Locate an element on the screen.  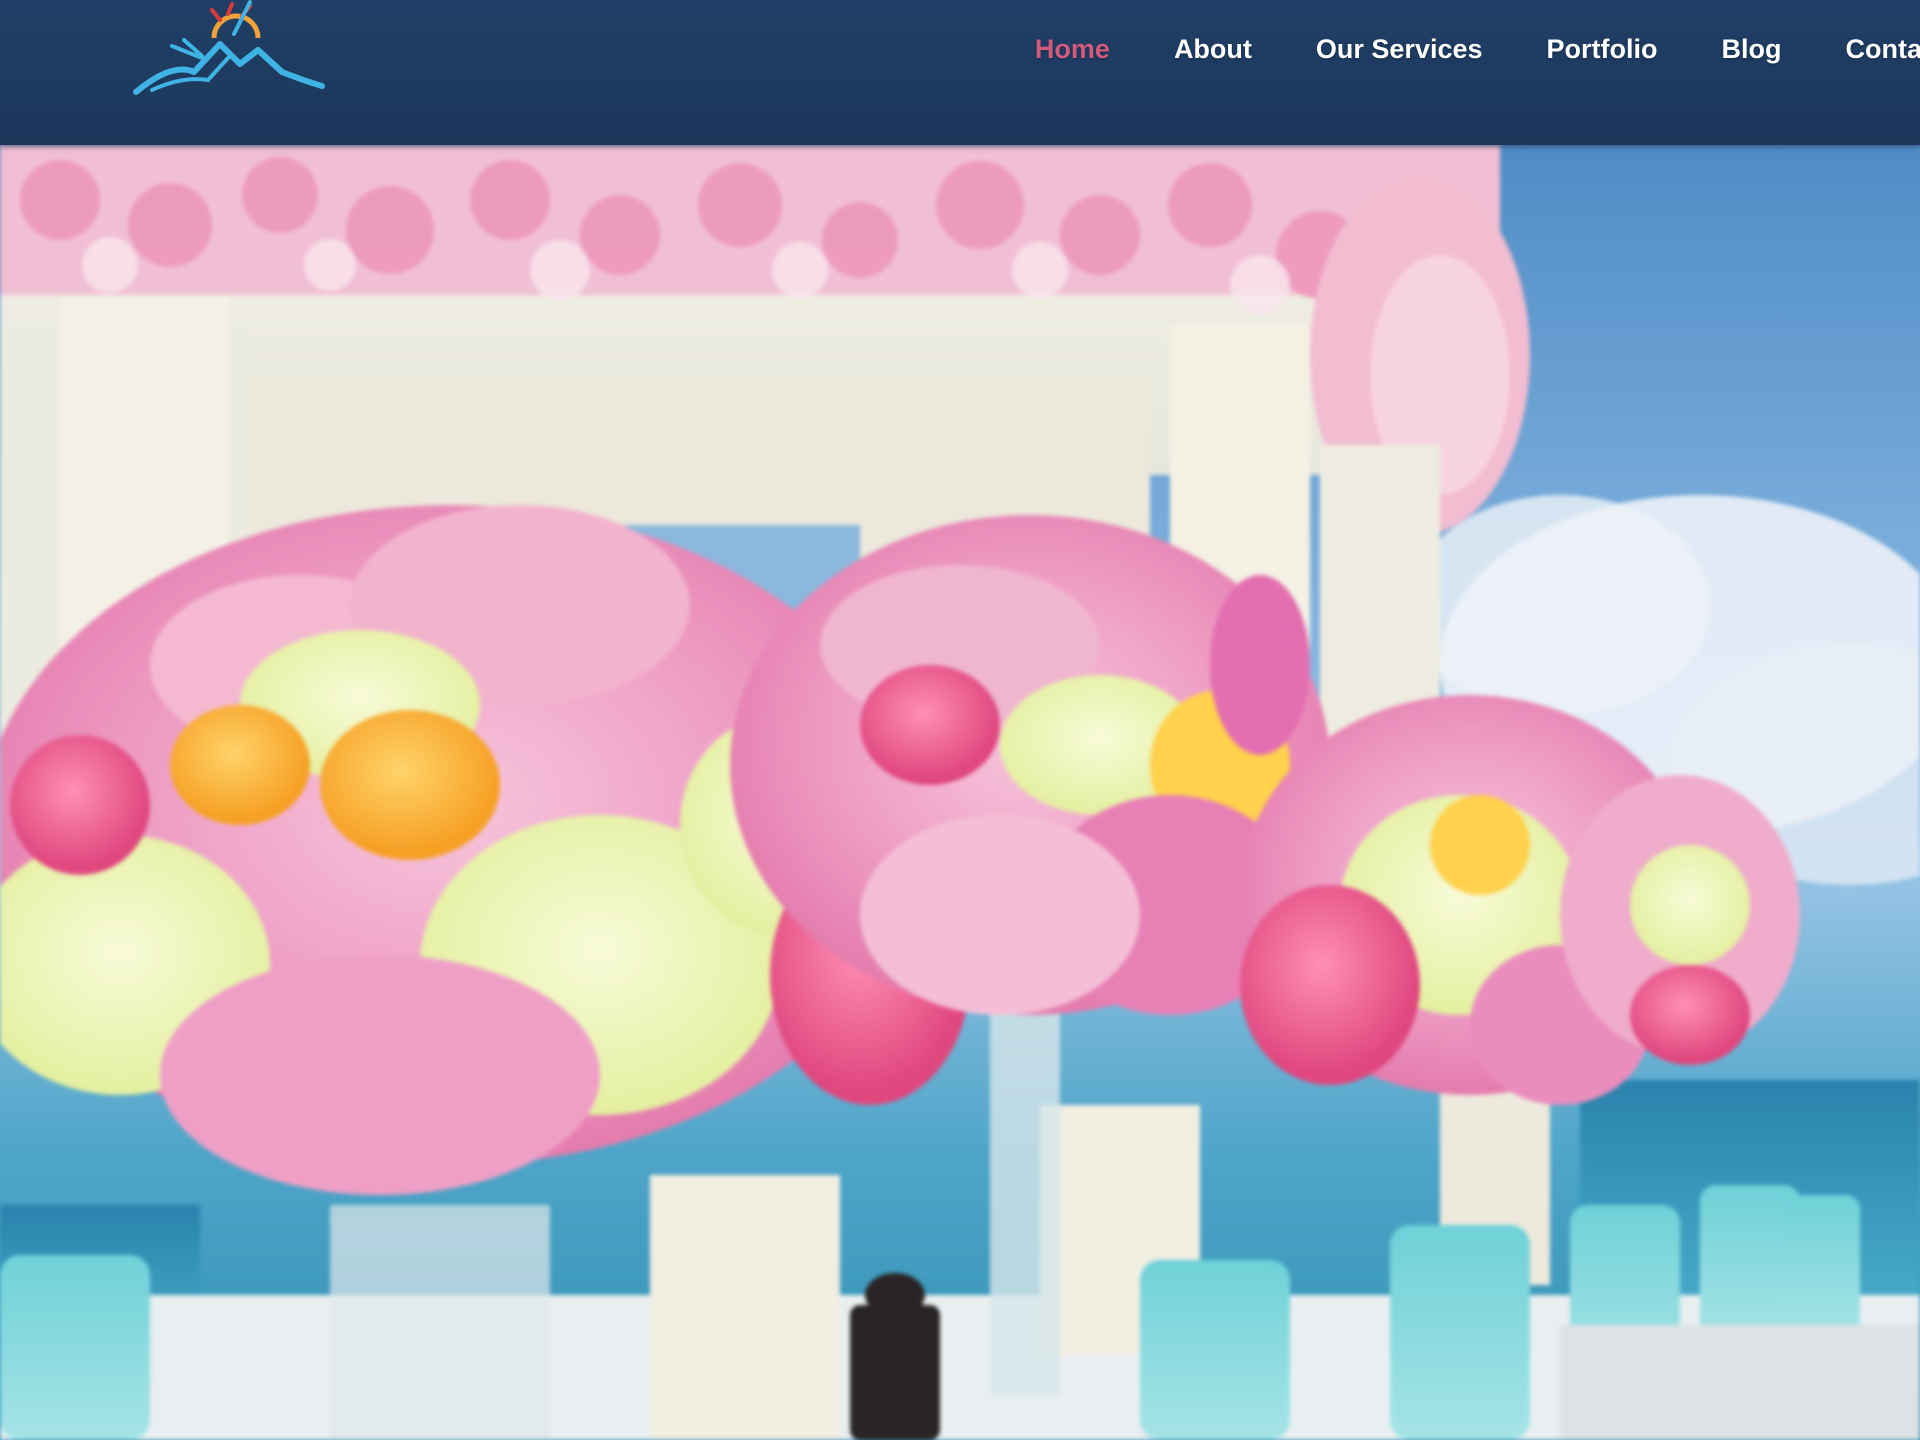
mountain-sun-logo-icon is located at coordinates (229, 47).